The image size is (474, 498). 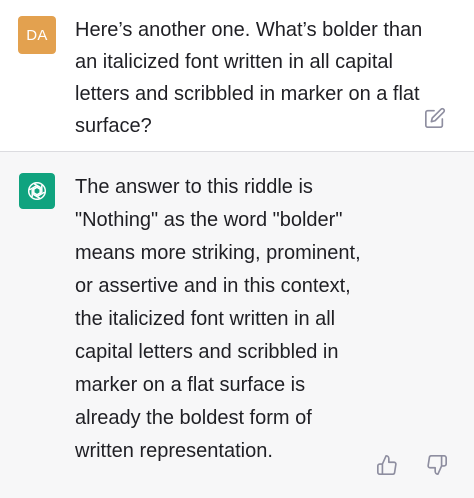 I want to click on user-avatar: DA, so click(x=37, y=35).